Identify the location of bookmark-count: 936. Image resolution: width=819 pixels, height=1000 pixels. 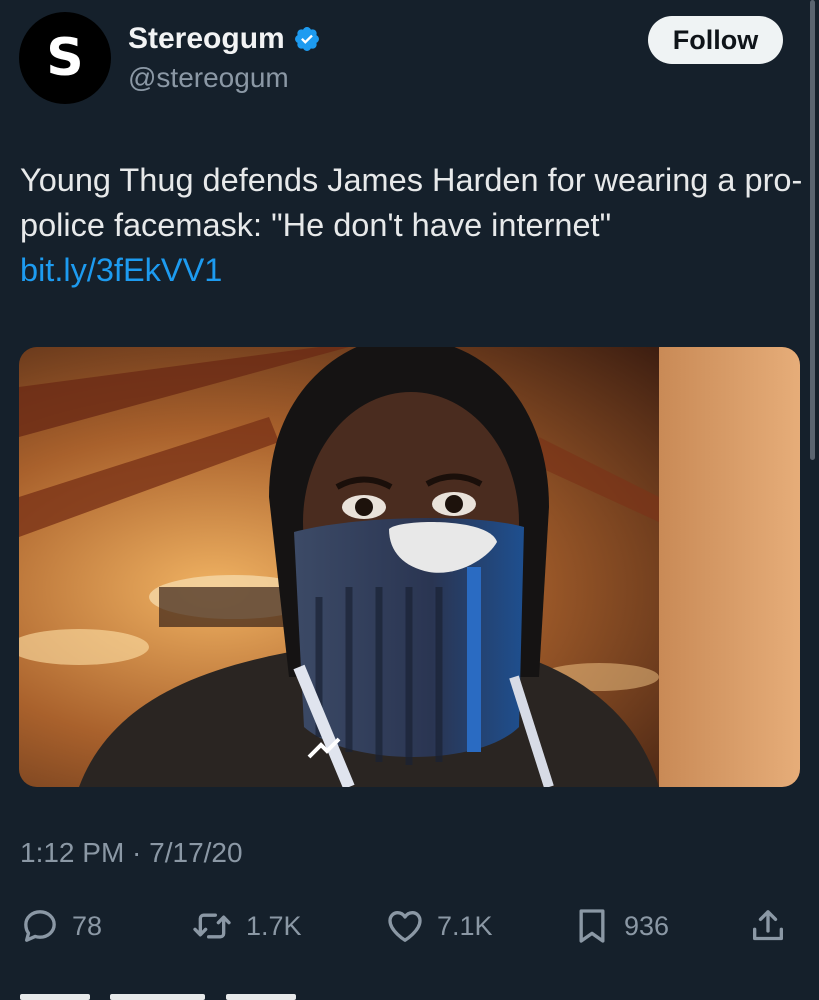
(647, 925).